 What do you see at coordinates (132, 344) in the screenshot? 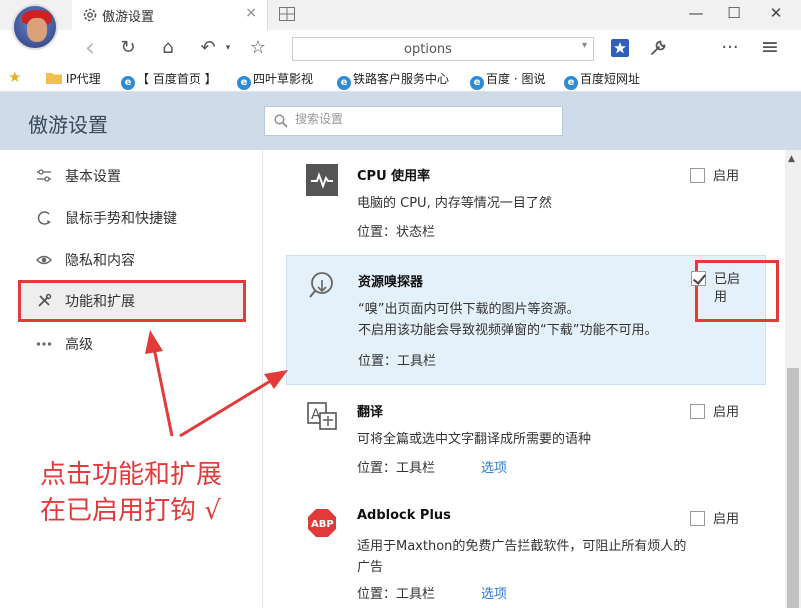
I see `sidebar-item-advanced: 高级` at bounding box center [132, 344].